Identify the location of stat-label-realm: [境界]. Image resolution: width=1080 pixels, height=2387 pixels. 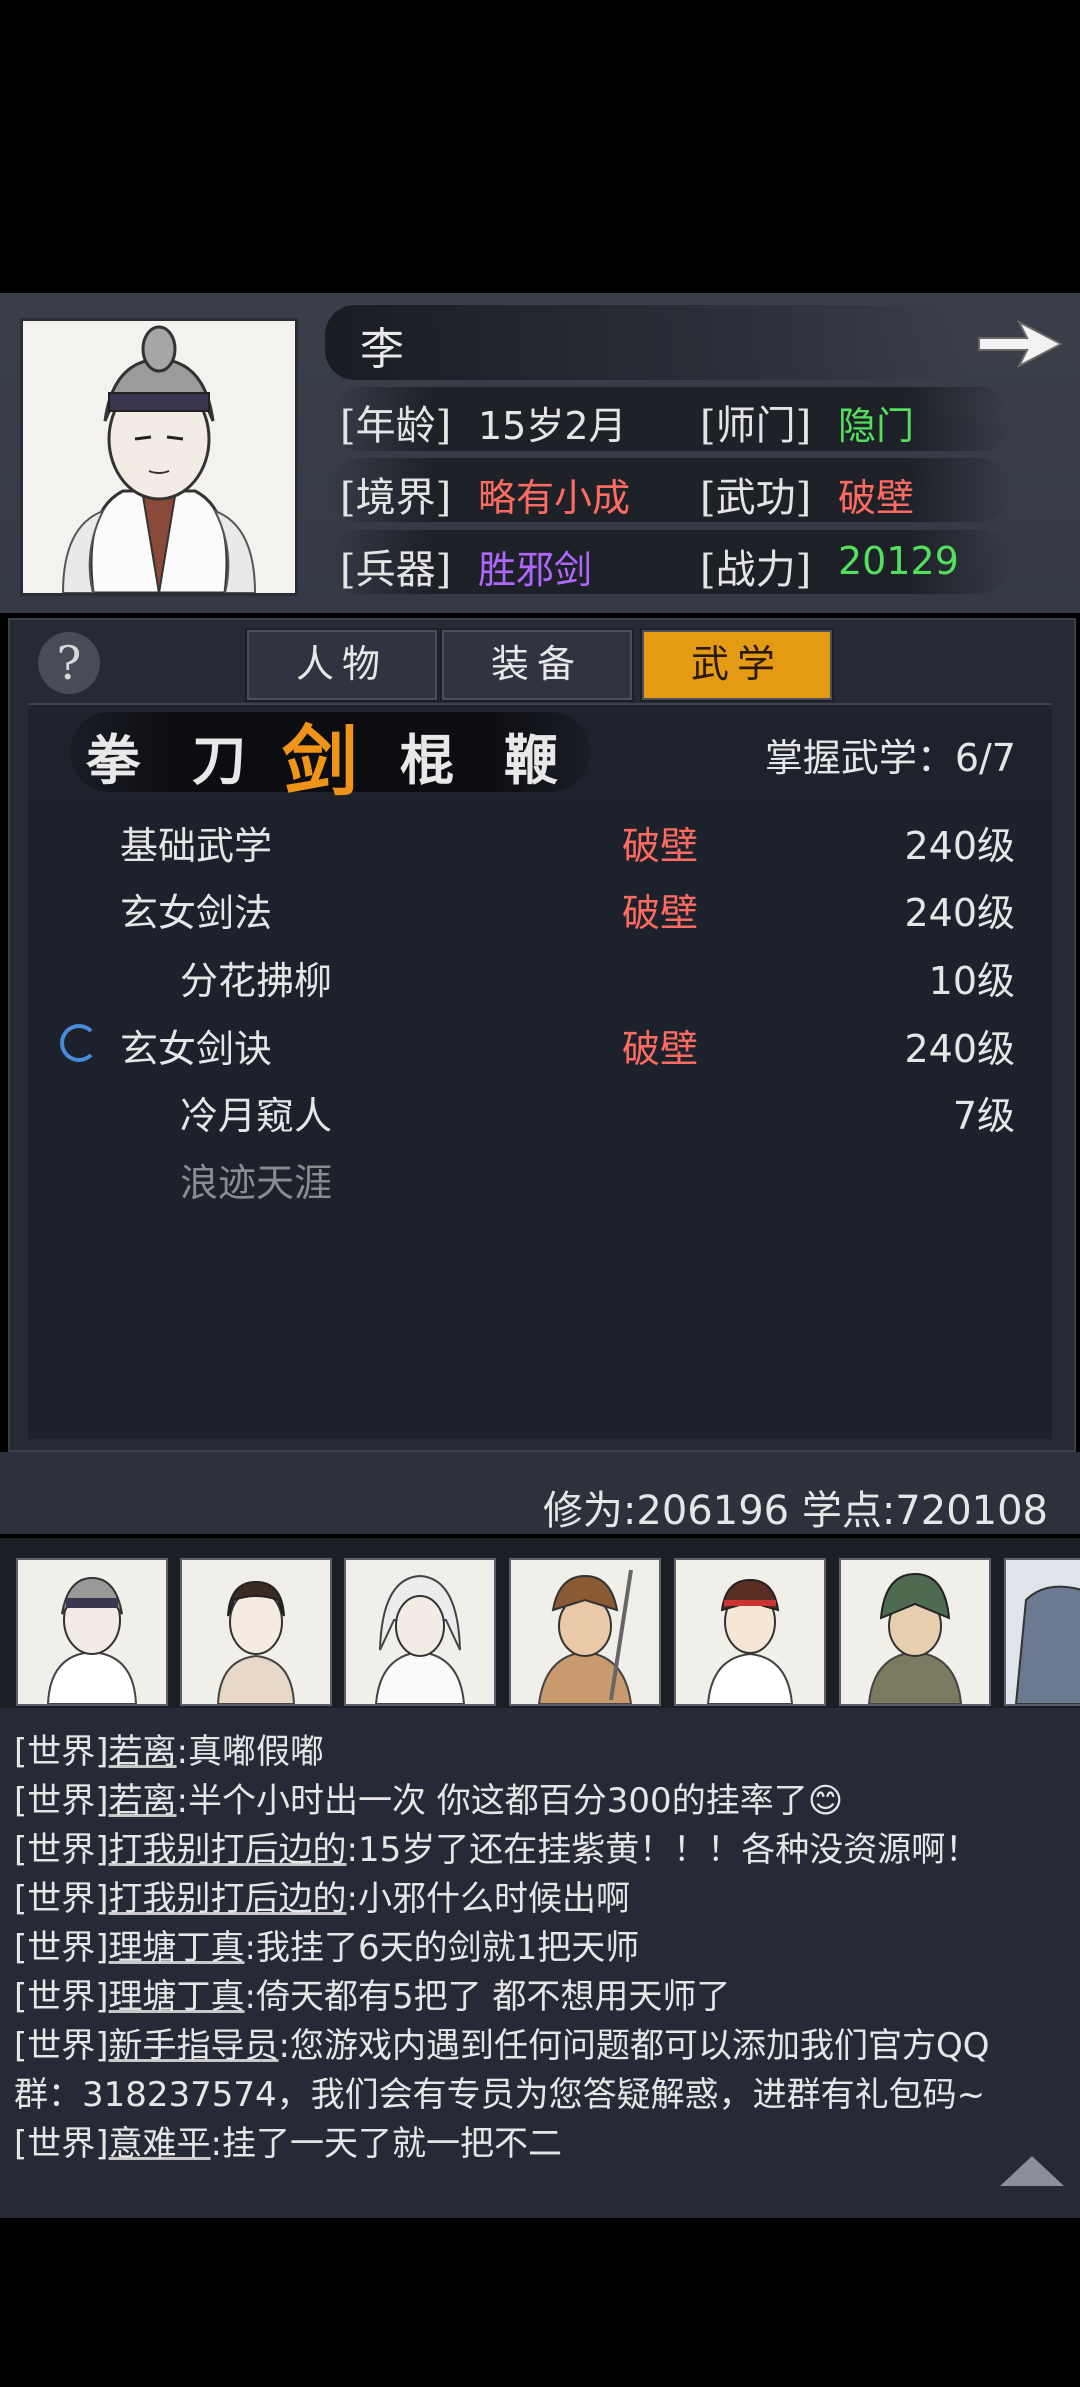
(396, 498).